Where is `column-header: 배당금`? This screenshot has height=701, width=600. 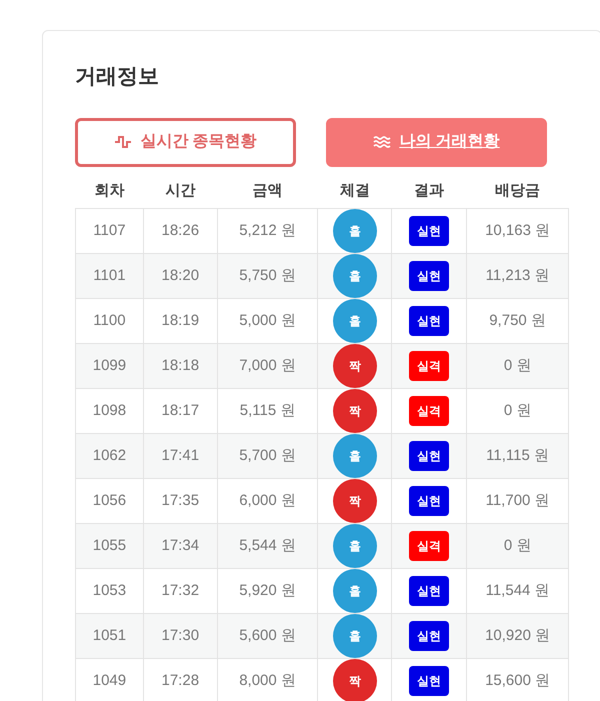 column-header: 배당금 is located at coordinates (517, 193).